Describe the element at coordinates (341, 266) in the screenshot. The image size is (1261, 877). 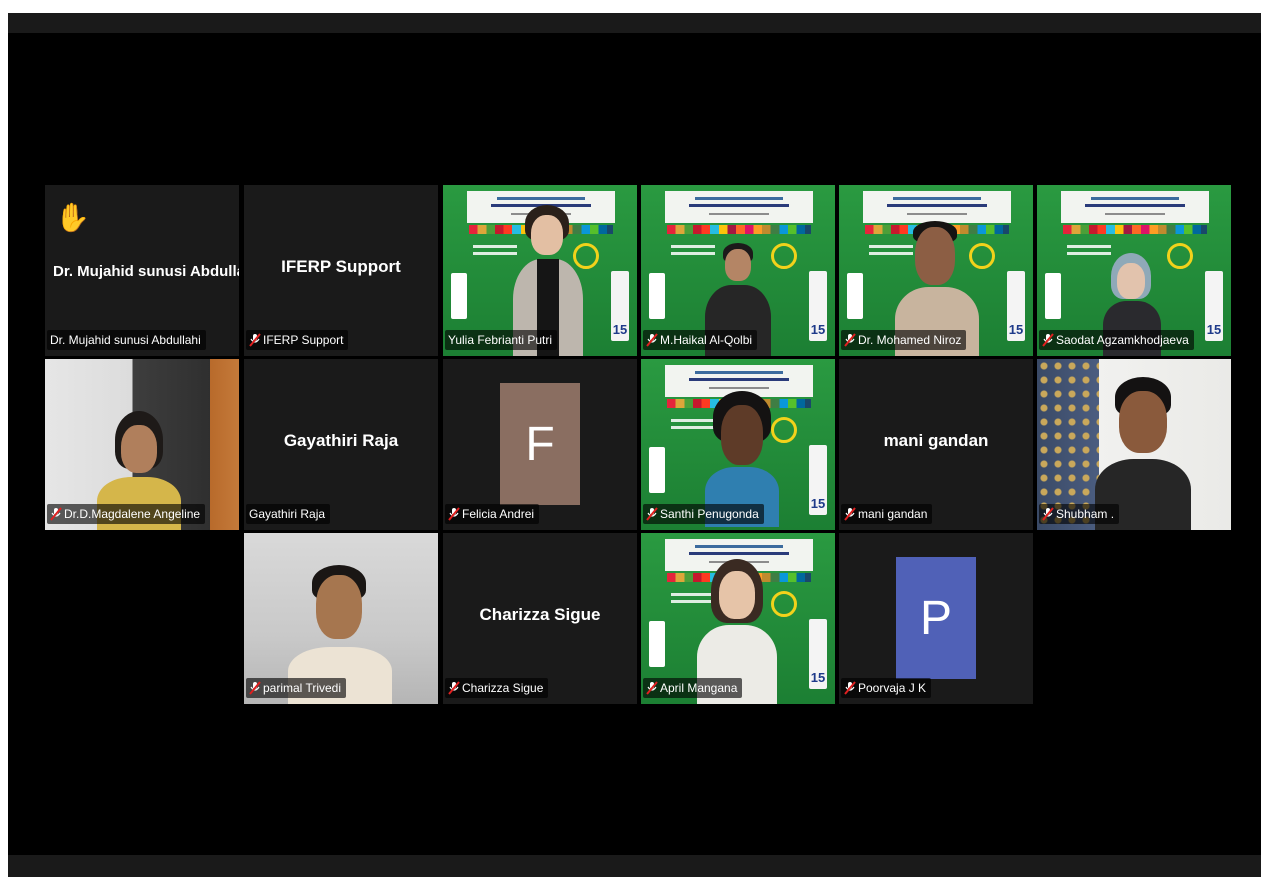
I see `participant-display-name: IFERP Support` at that location.